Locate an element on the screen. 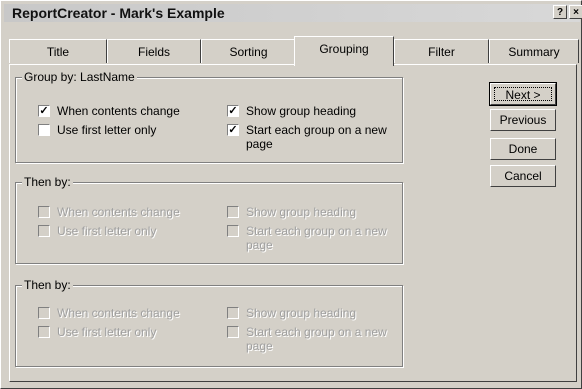  tab-filter: Filter is located at coordinates (441, 51).